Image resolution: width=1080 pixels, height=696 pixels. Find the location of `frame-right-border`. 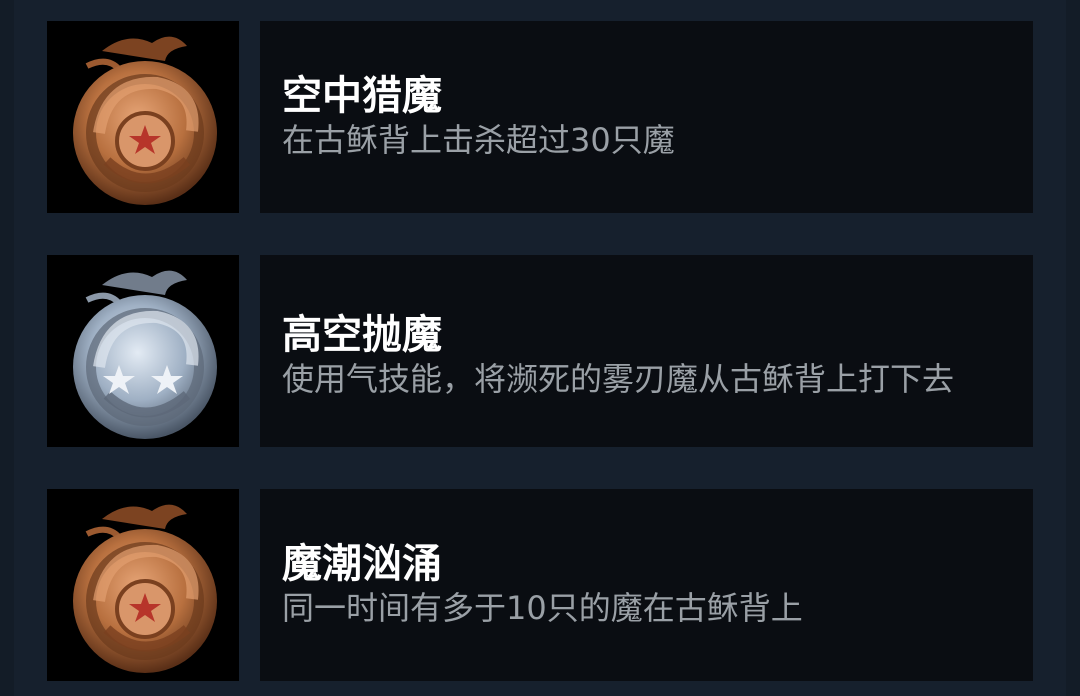

frame-right-border is located at coordinates (1073, 348).